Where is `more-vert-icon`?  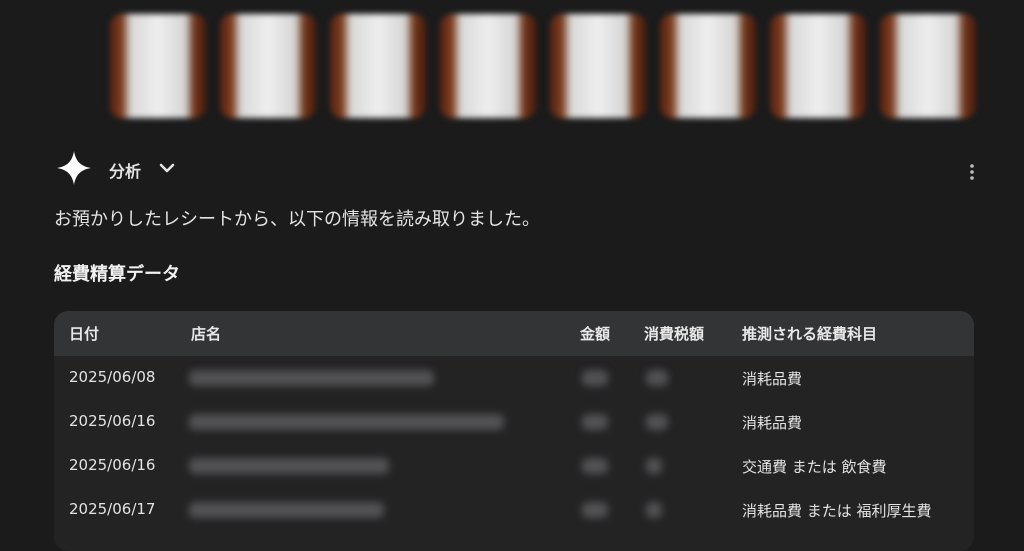
more-vert-icon is located at coordinates (972, 172).